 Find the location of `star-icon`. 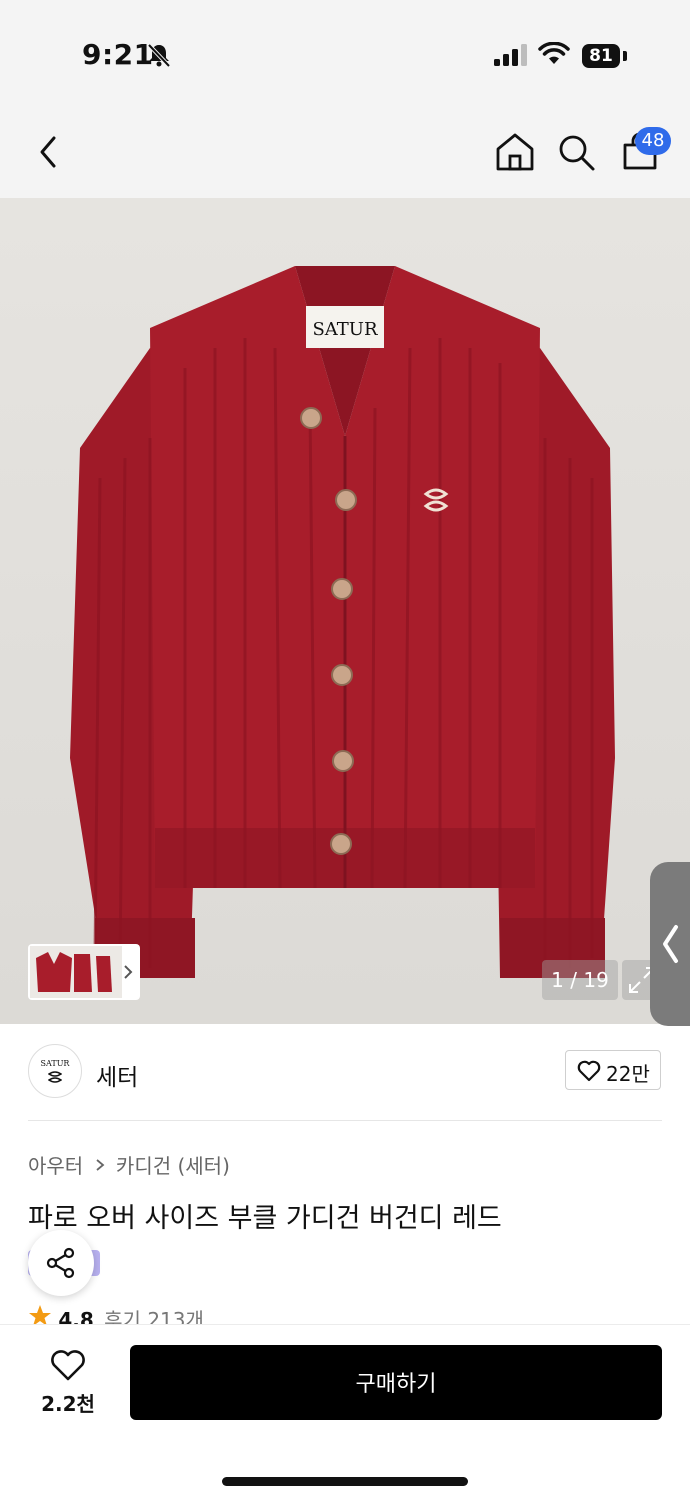

star-icon is located at coordinates (40, 1315).